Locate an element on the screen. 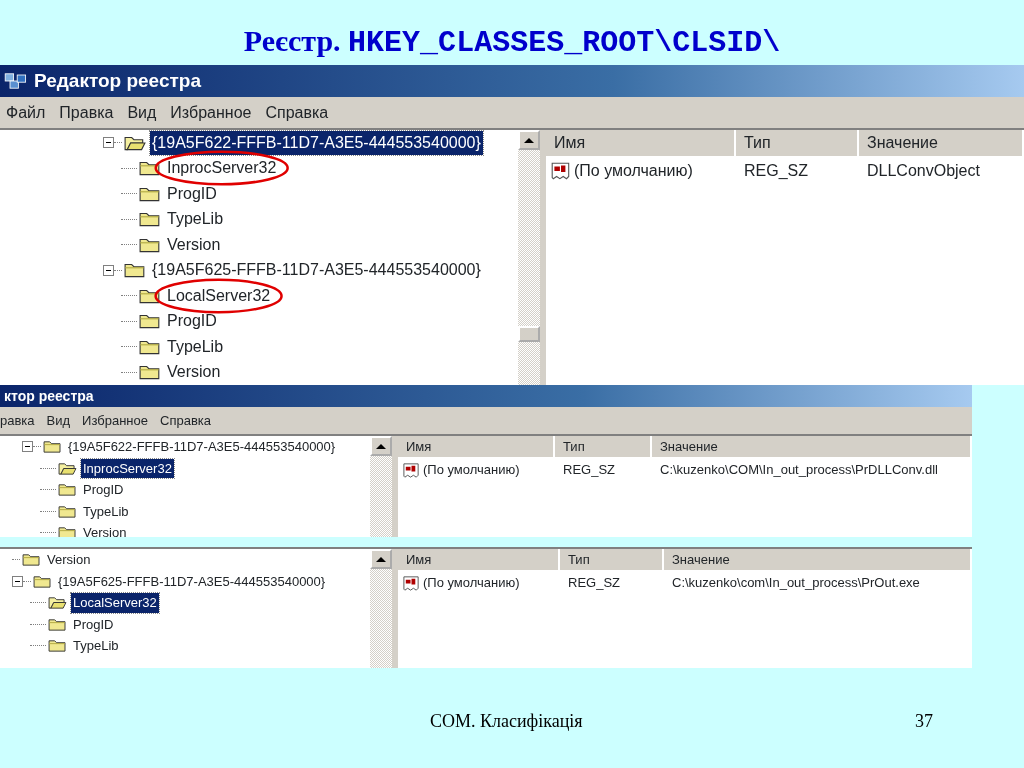 The image size is (1024, 768). menu-item: Файл is located at coordinates (26, 112).